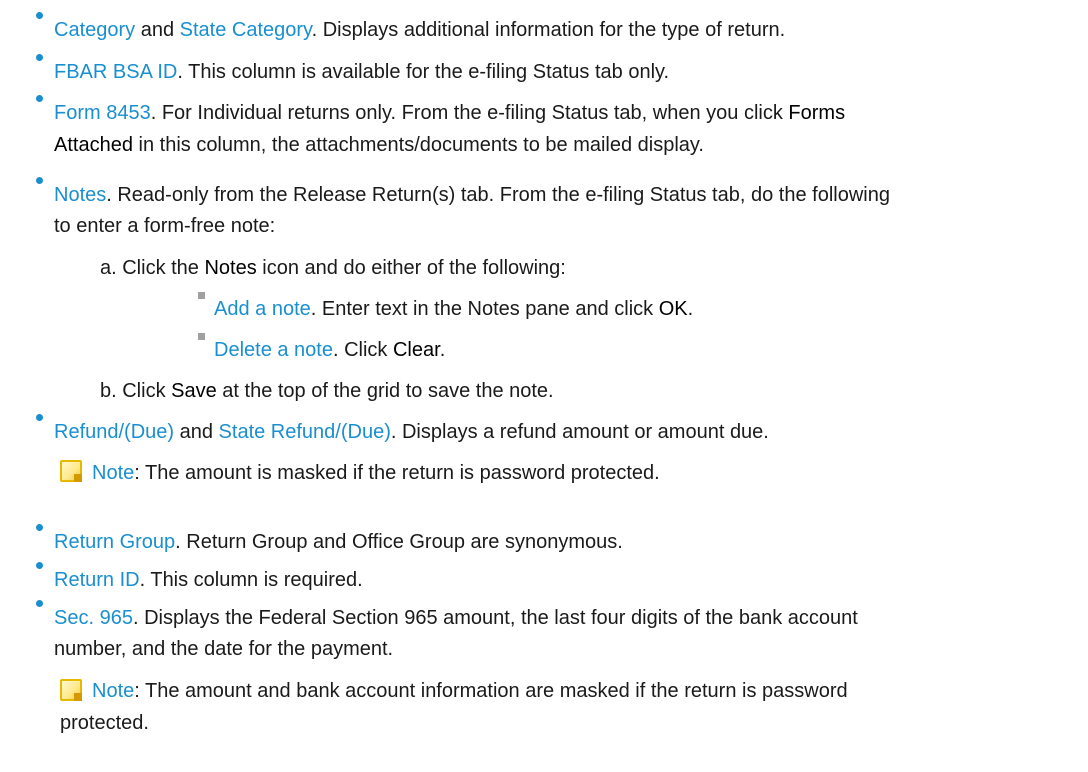 The height and width of the screenshot is (772, 1088). What do you see at coordinates (114, 432) in the screenshot?
I see `term-link: Refund/(Due)` at bounding box center [114, 432].